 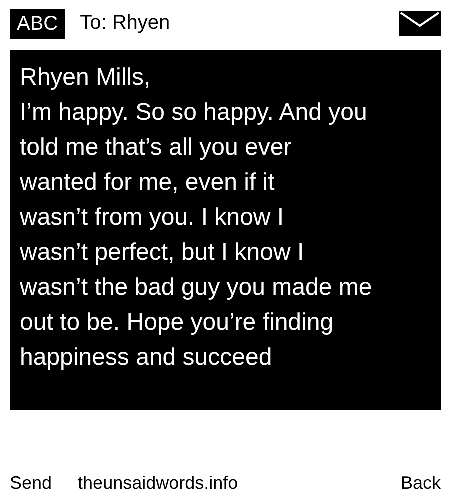 I want to click on envelope-icon, so click(x=420, y=23).